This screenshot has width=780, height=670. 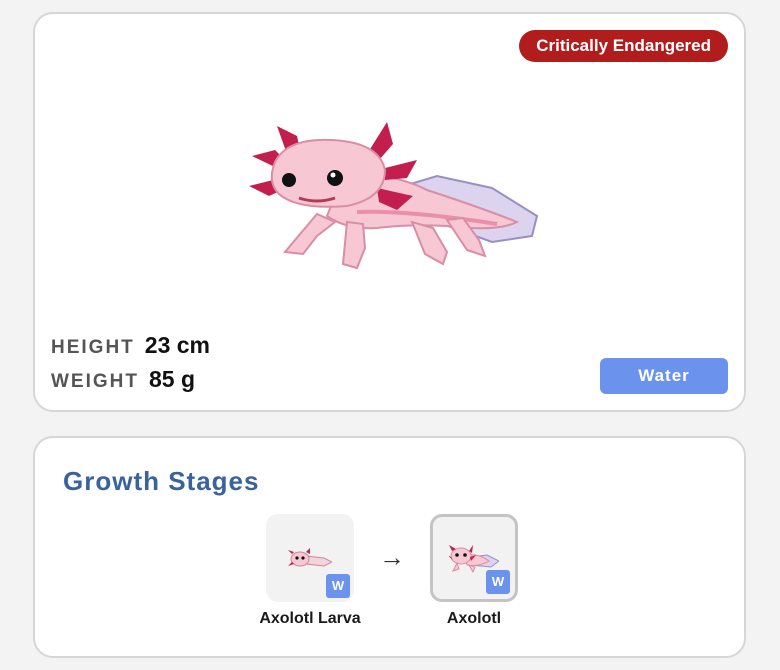 I want to click on height-stat: HEIGHT 23 cm, so click(x=130, y=345).